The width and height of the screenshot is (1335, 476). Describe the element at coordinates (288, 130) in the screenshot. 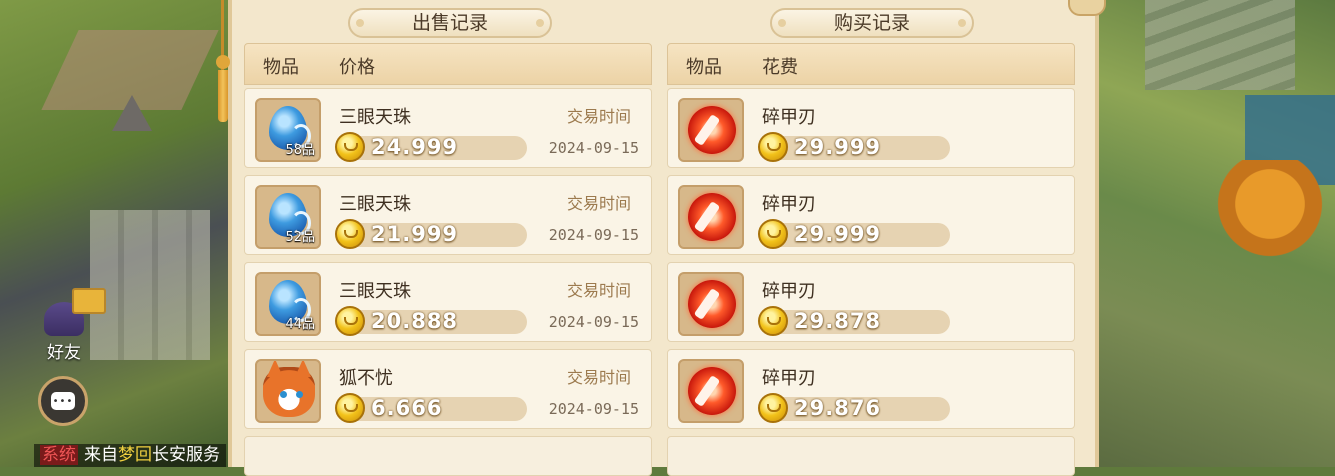

I see `blue-gem-icon: 58品` at that location.